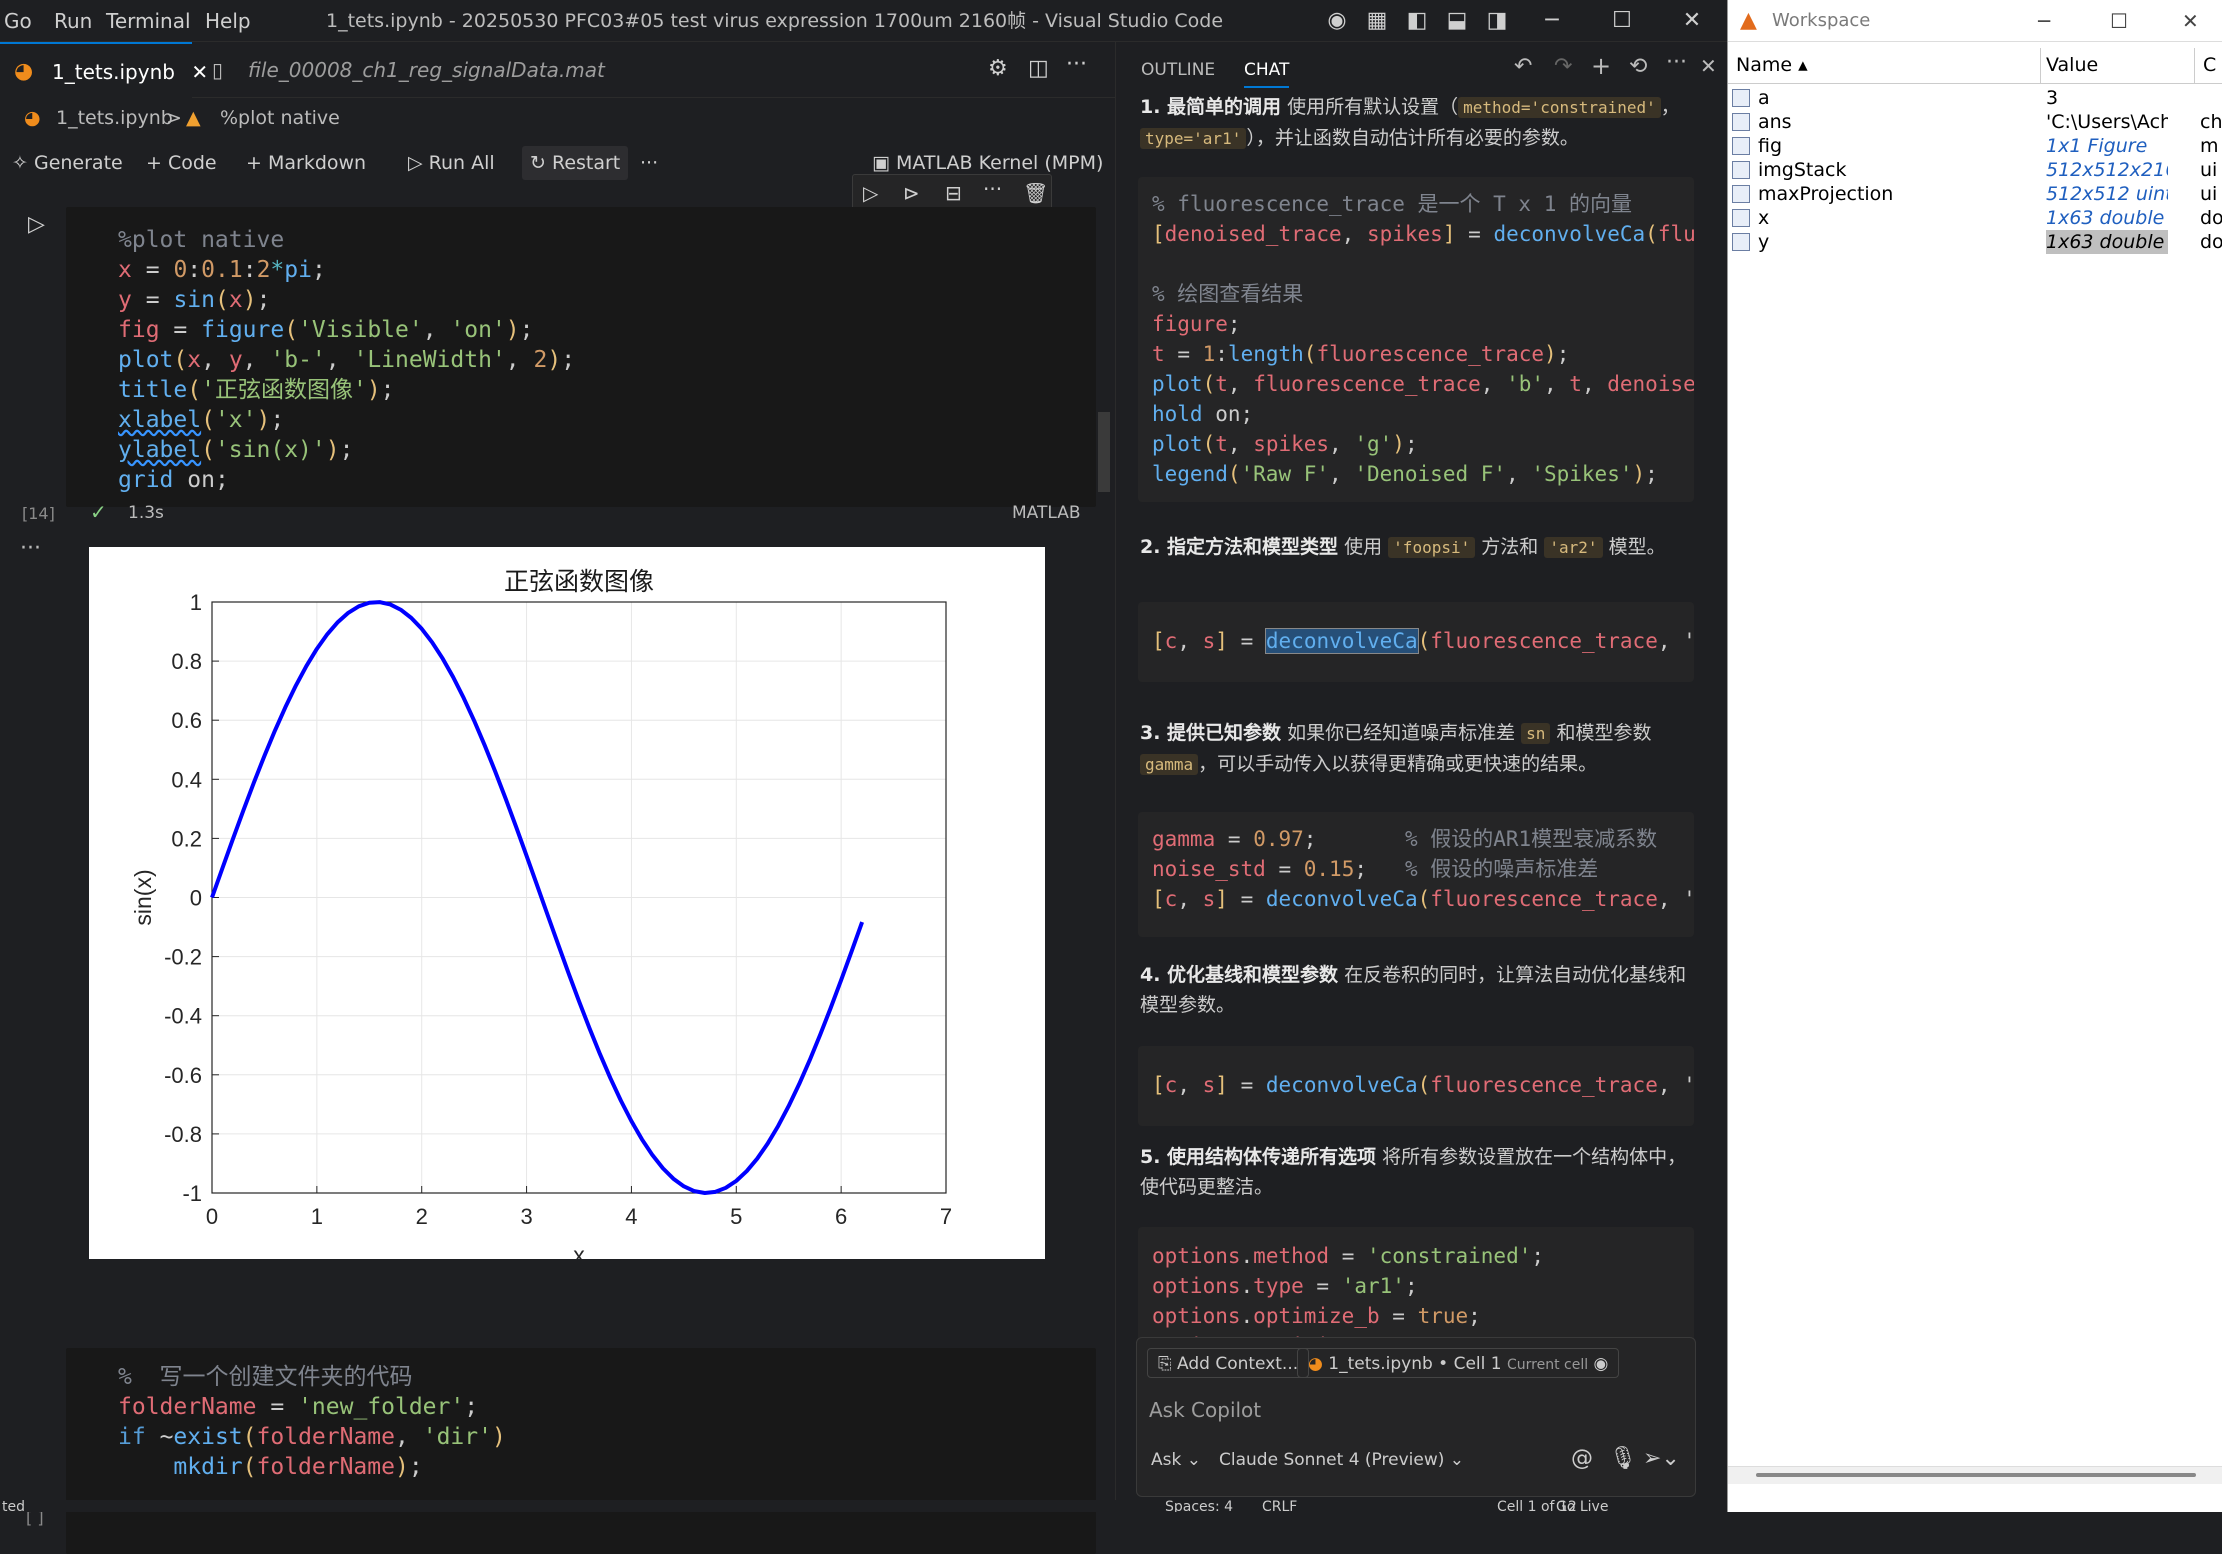 The width and height of the screenshot is (2222, 1554). What do you see at coordinates (192, 1193) in the screenshot?
I see `y-tick-label: -1` at bounding box center [192, 1193].